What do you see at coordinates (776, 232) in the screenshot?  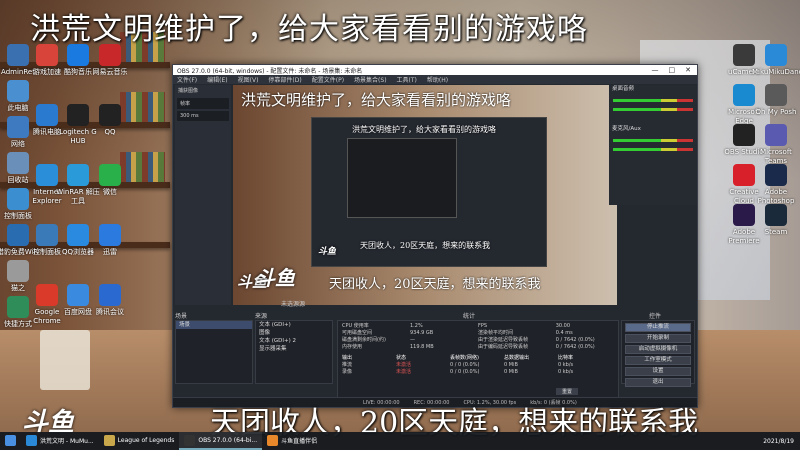 I see `desktop-shortcut-label: Steam` at bounding box center [776, 232].